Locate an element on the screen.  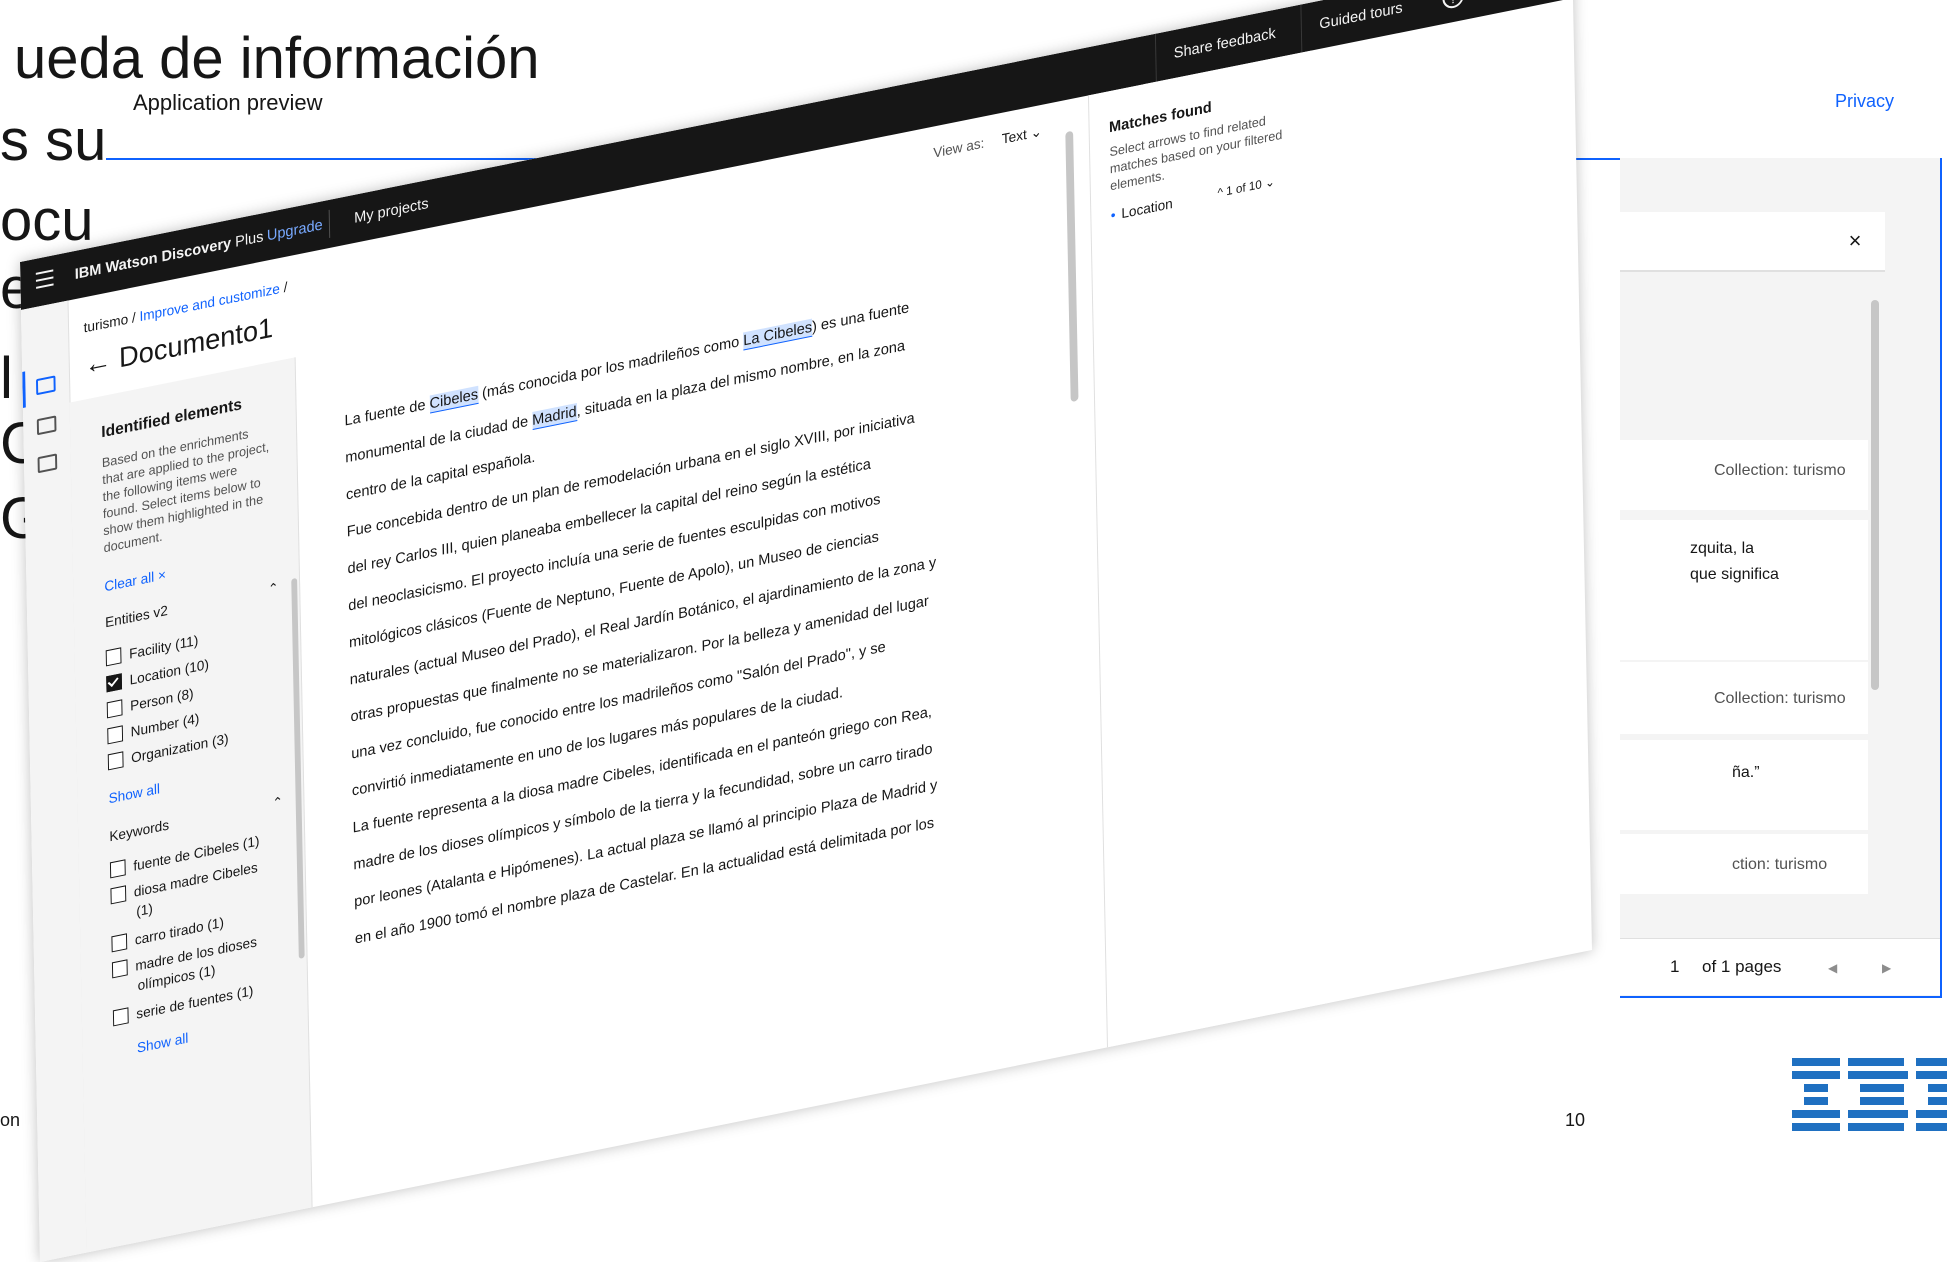
pagination: 1 of 1 pages ◀ ▶ is located at coordinates (1780, 966).